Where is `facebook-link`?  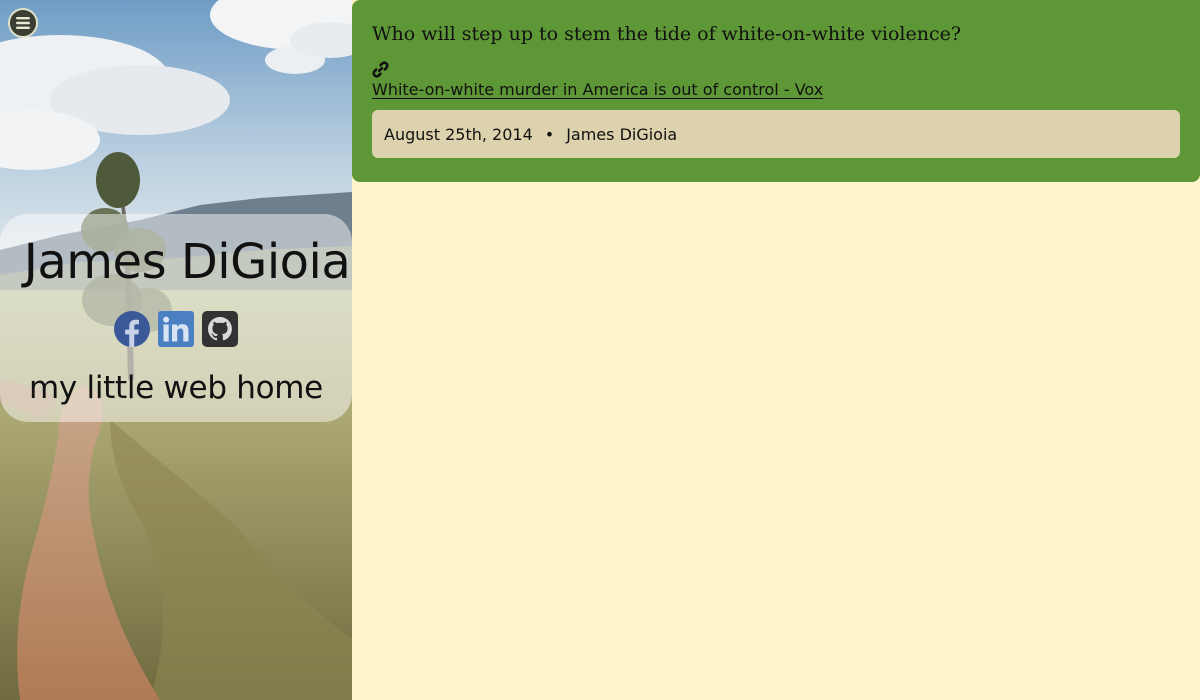
facebook-link is located at coordinates (132, 329).